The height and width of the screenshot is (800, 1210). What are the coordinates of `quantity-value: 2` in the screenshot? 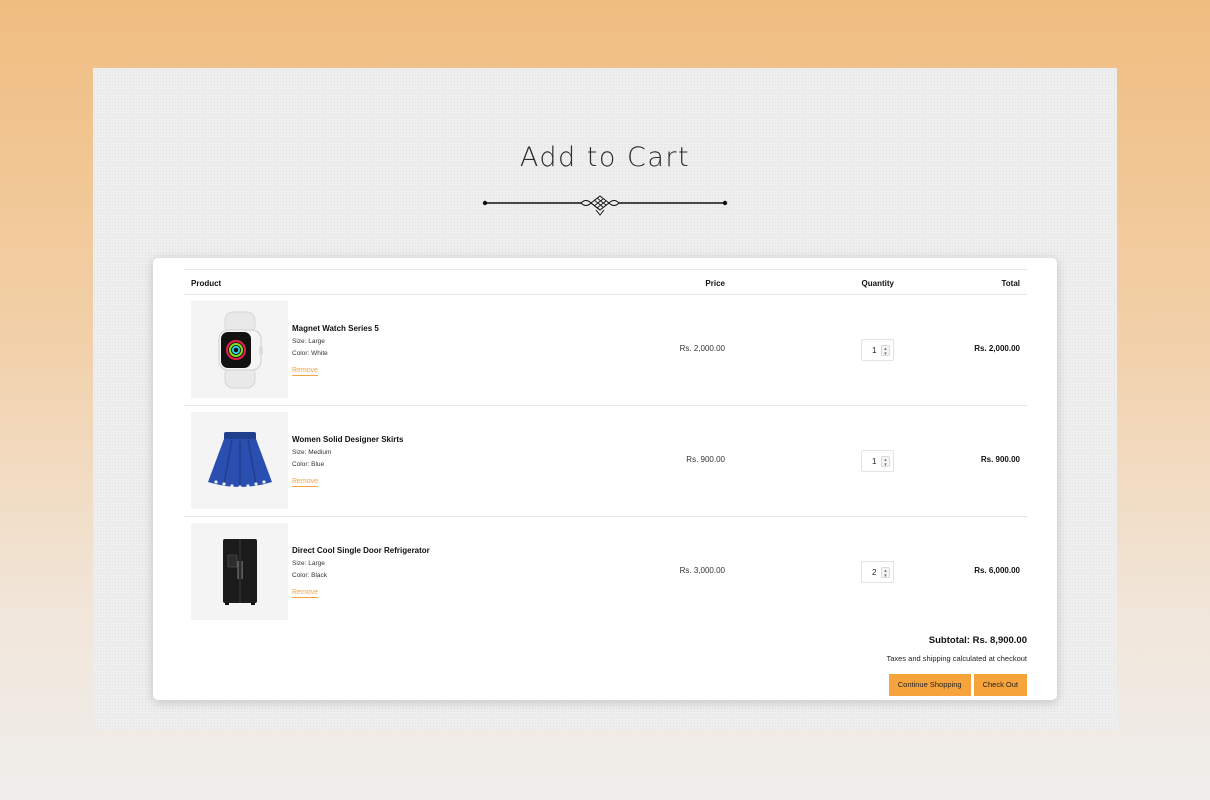 It's located at (874, 572).